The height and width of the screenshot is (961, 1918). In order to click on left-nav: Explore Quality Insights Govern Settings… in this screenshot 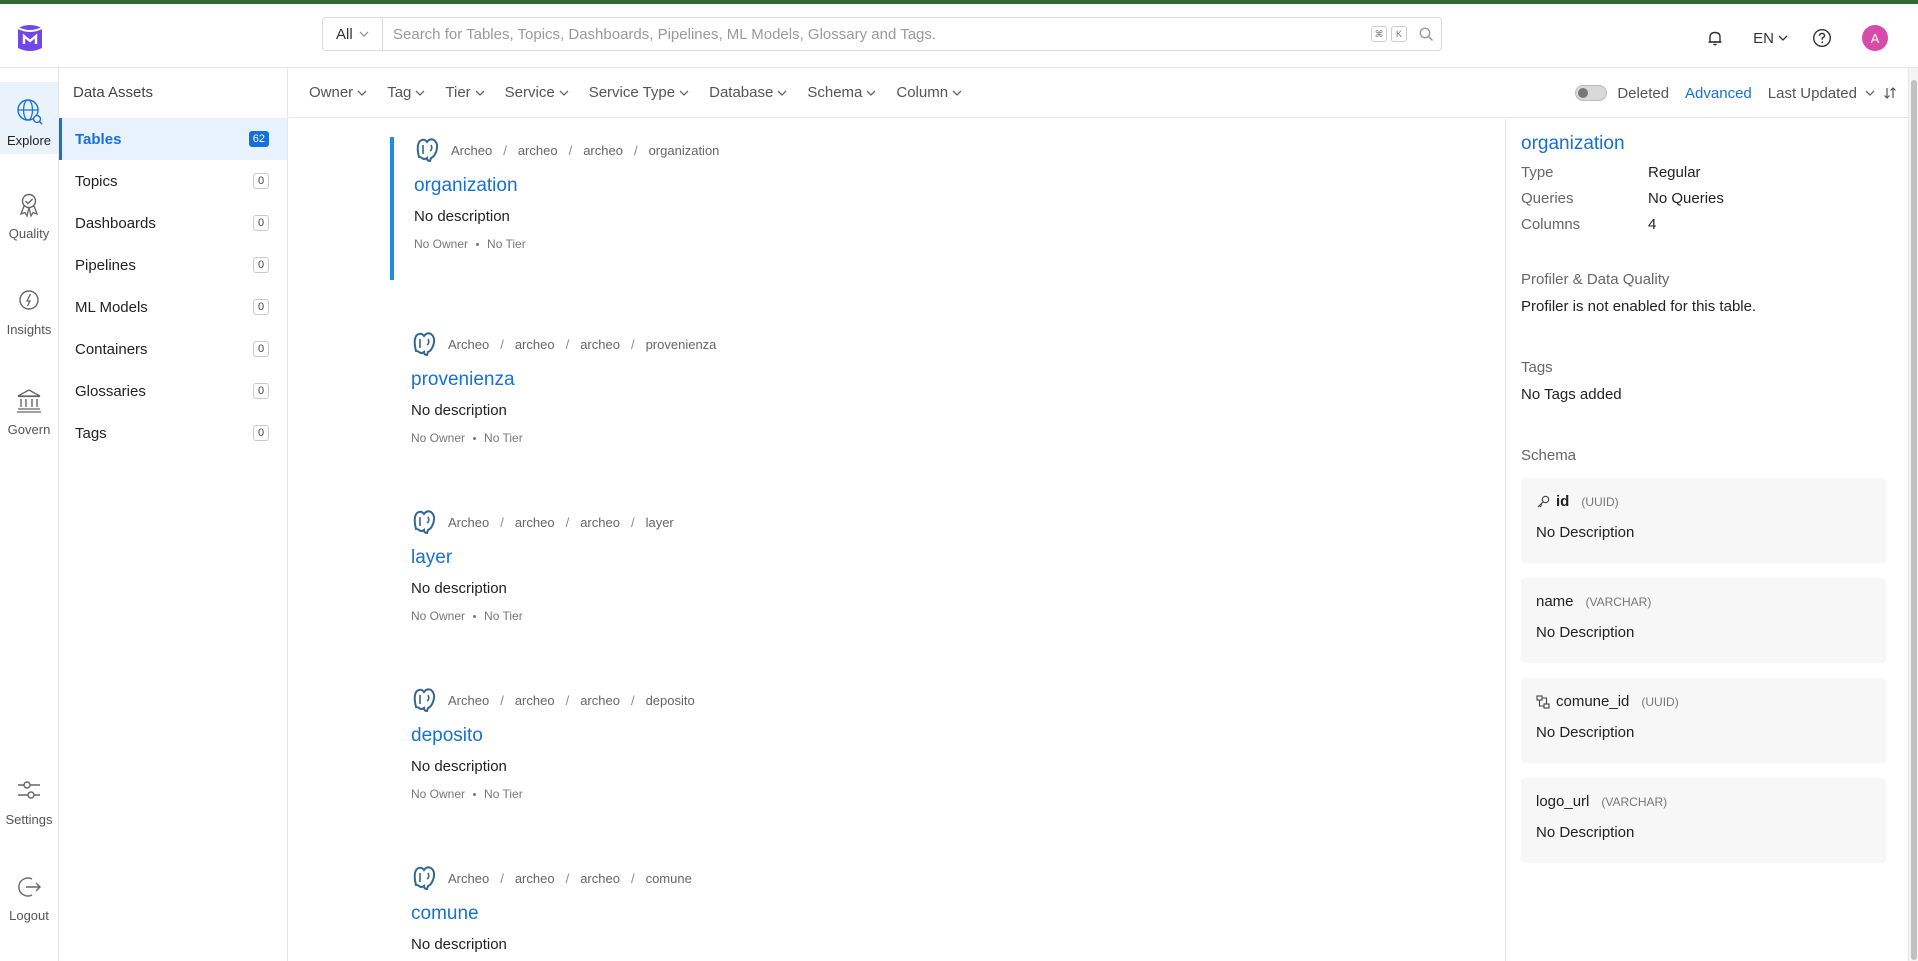, I will do `click(29, 514)`.